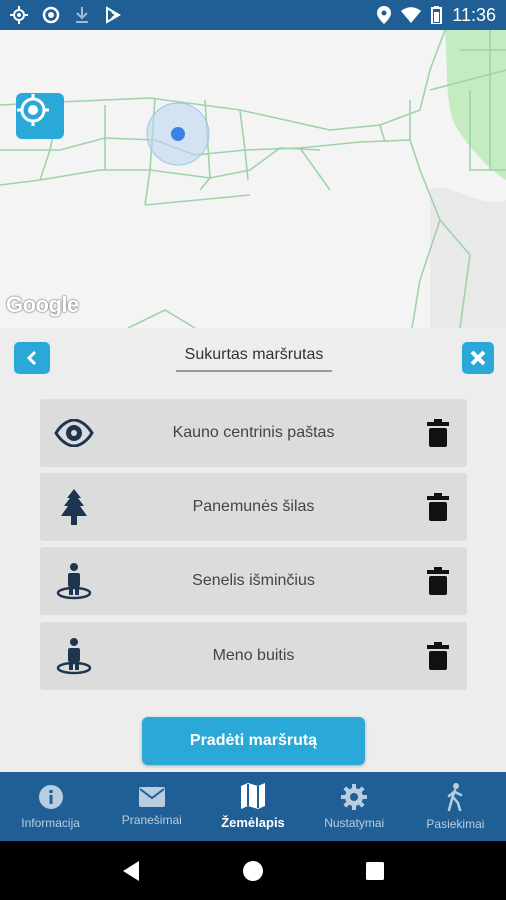 Image resolution: width=506 pixels, height=900 pixels. What do you see at coordinates (50, 822) in the screenshot?
I see `nav-label: Informacija` at bounding box center [50, 822].